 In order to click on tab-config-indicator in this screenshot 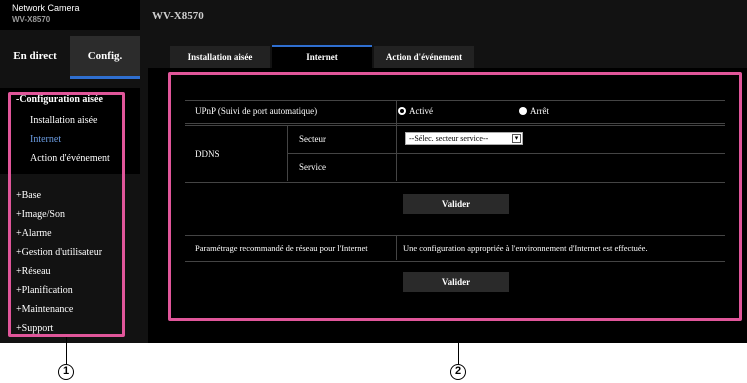, I will do `click(105, 77)`.